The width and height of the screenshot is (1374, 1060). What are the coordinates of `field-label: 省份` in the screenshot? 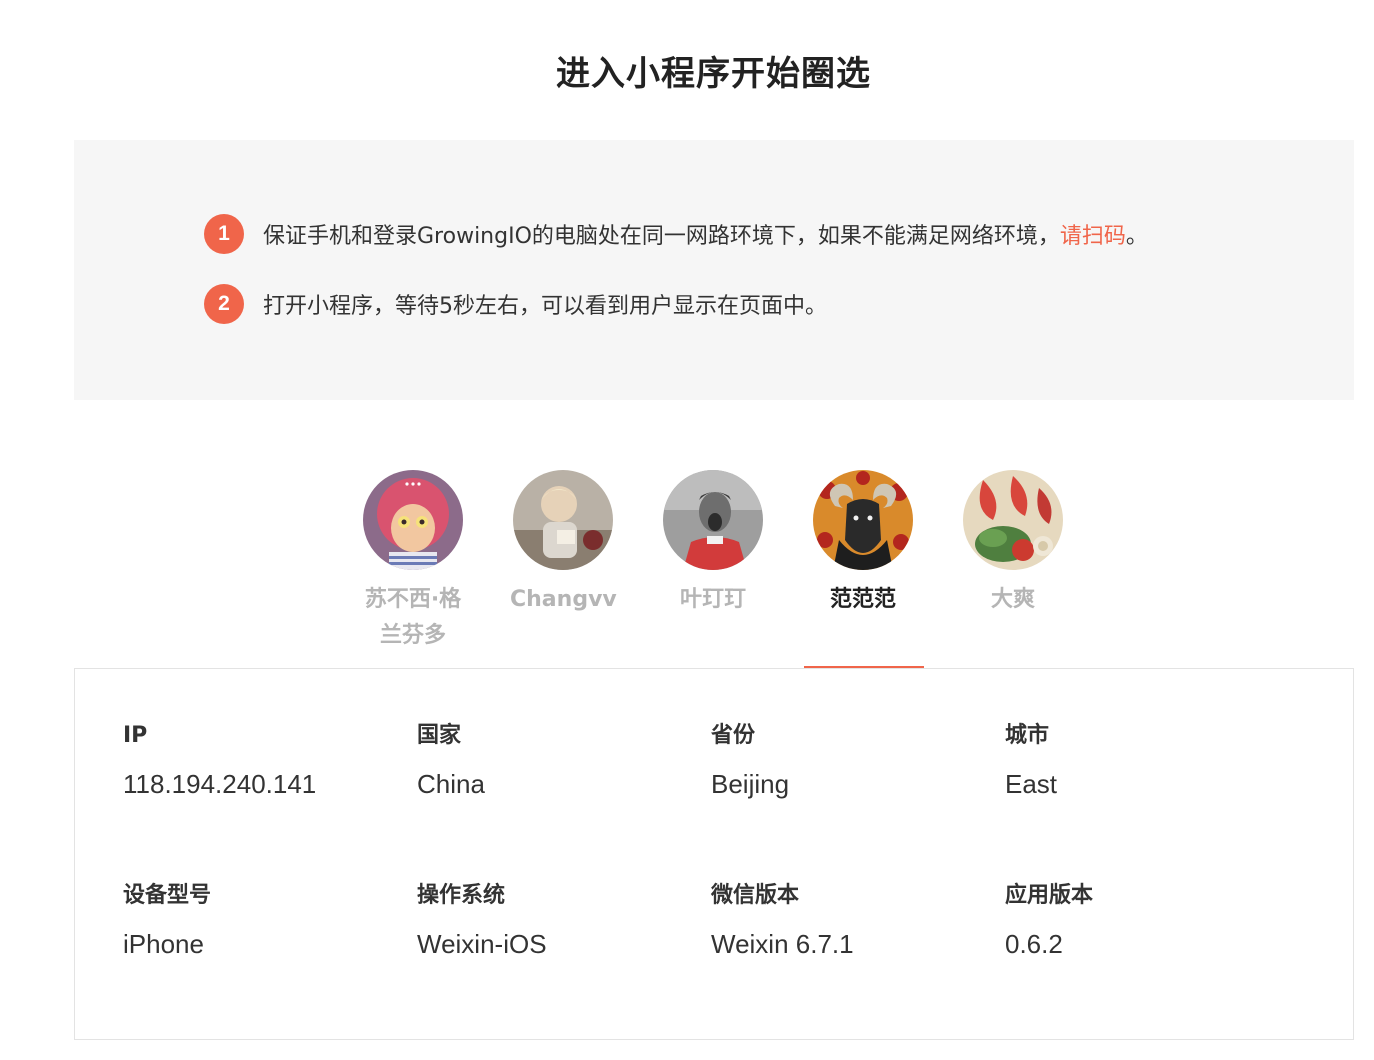 It's located at (733, 735).